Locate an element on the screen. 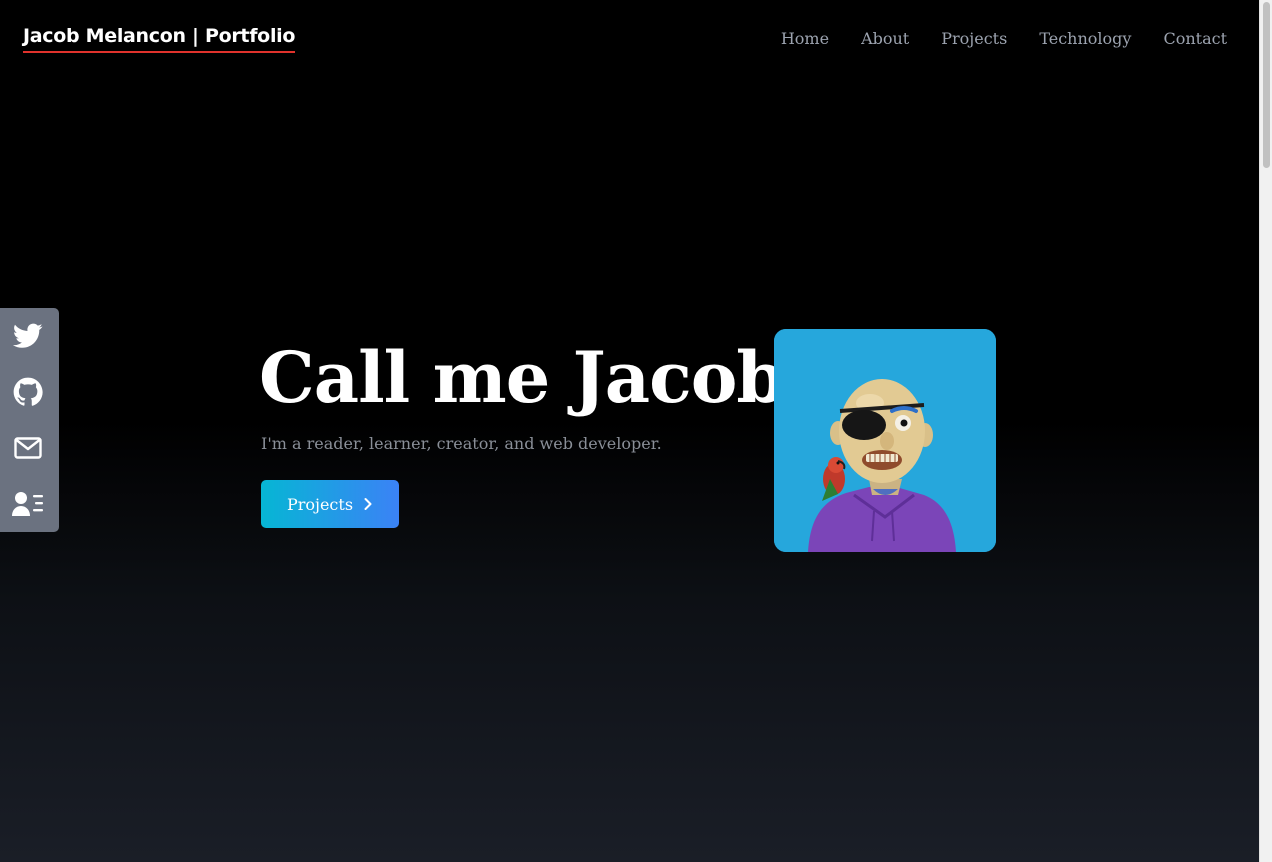  twitter-icon is located at coordinates (27, 335).